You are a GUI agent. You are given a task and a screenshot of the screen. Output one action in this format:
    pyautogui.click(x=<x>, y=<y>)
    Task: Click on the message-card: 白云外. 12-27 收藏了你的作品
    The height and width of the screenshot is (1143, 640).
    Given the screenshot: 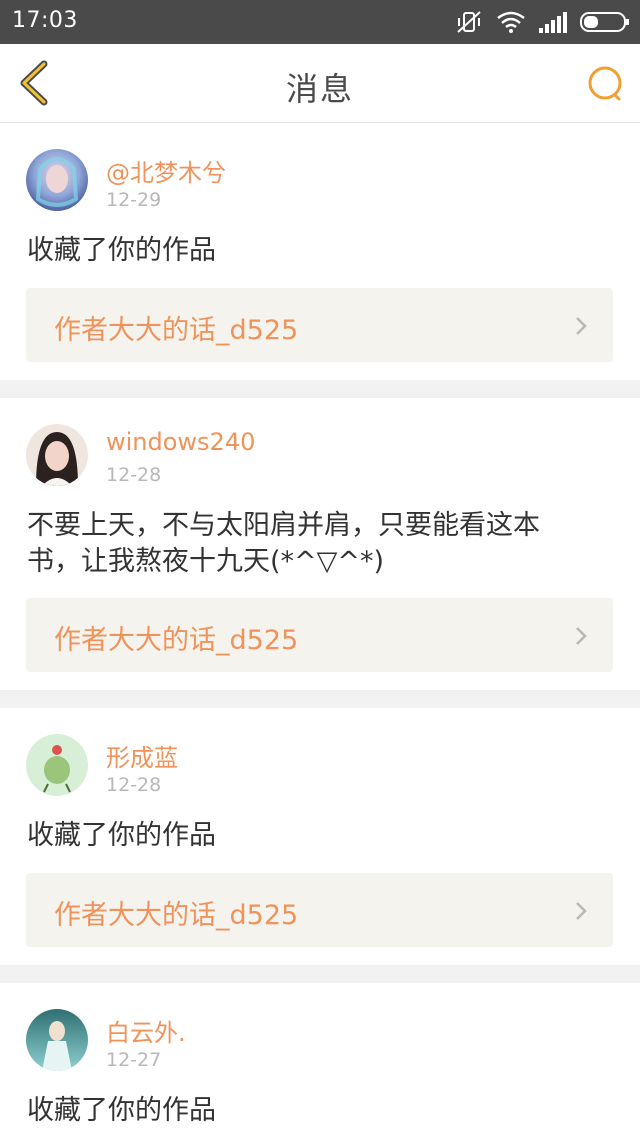 What is the action you would take?
    pyautogui.click(x=320, y=1063)
    